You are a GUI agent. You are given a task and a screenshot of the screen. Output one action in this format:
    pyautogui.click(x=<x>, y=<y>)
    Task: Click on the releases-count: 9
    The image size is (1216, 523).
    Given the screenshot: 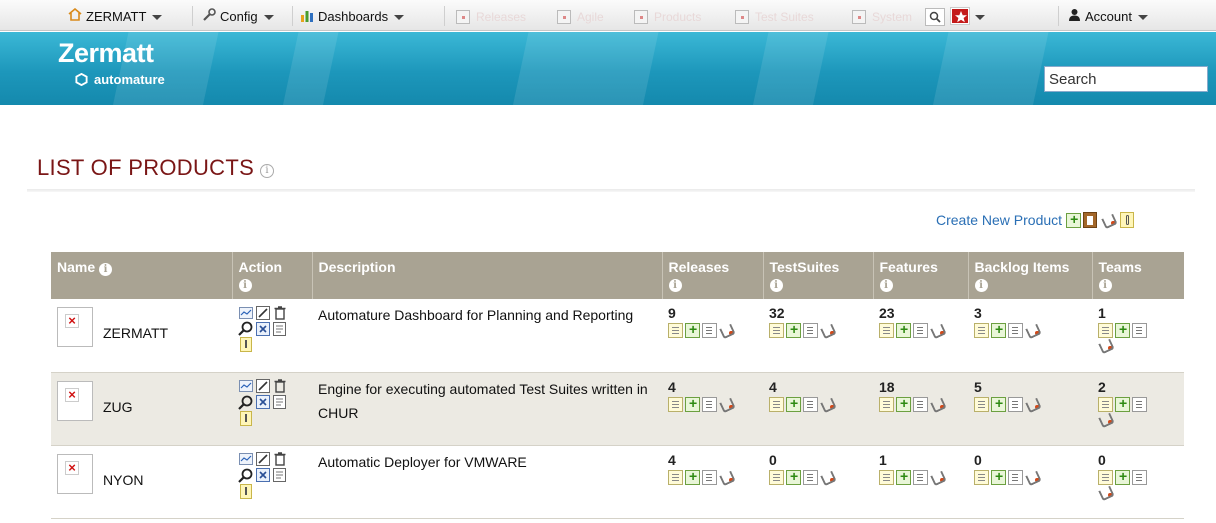 What is the action you would take?
    pyautogui.click(x=712, y=313)
    